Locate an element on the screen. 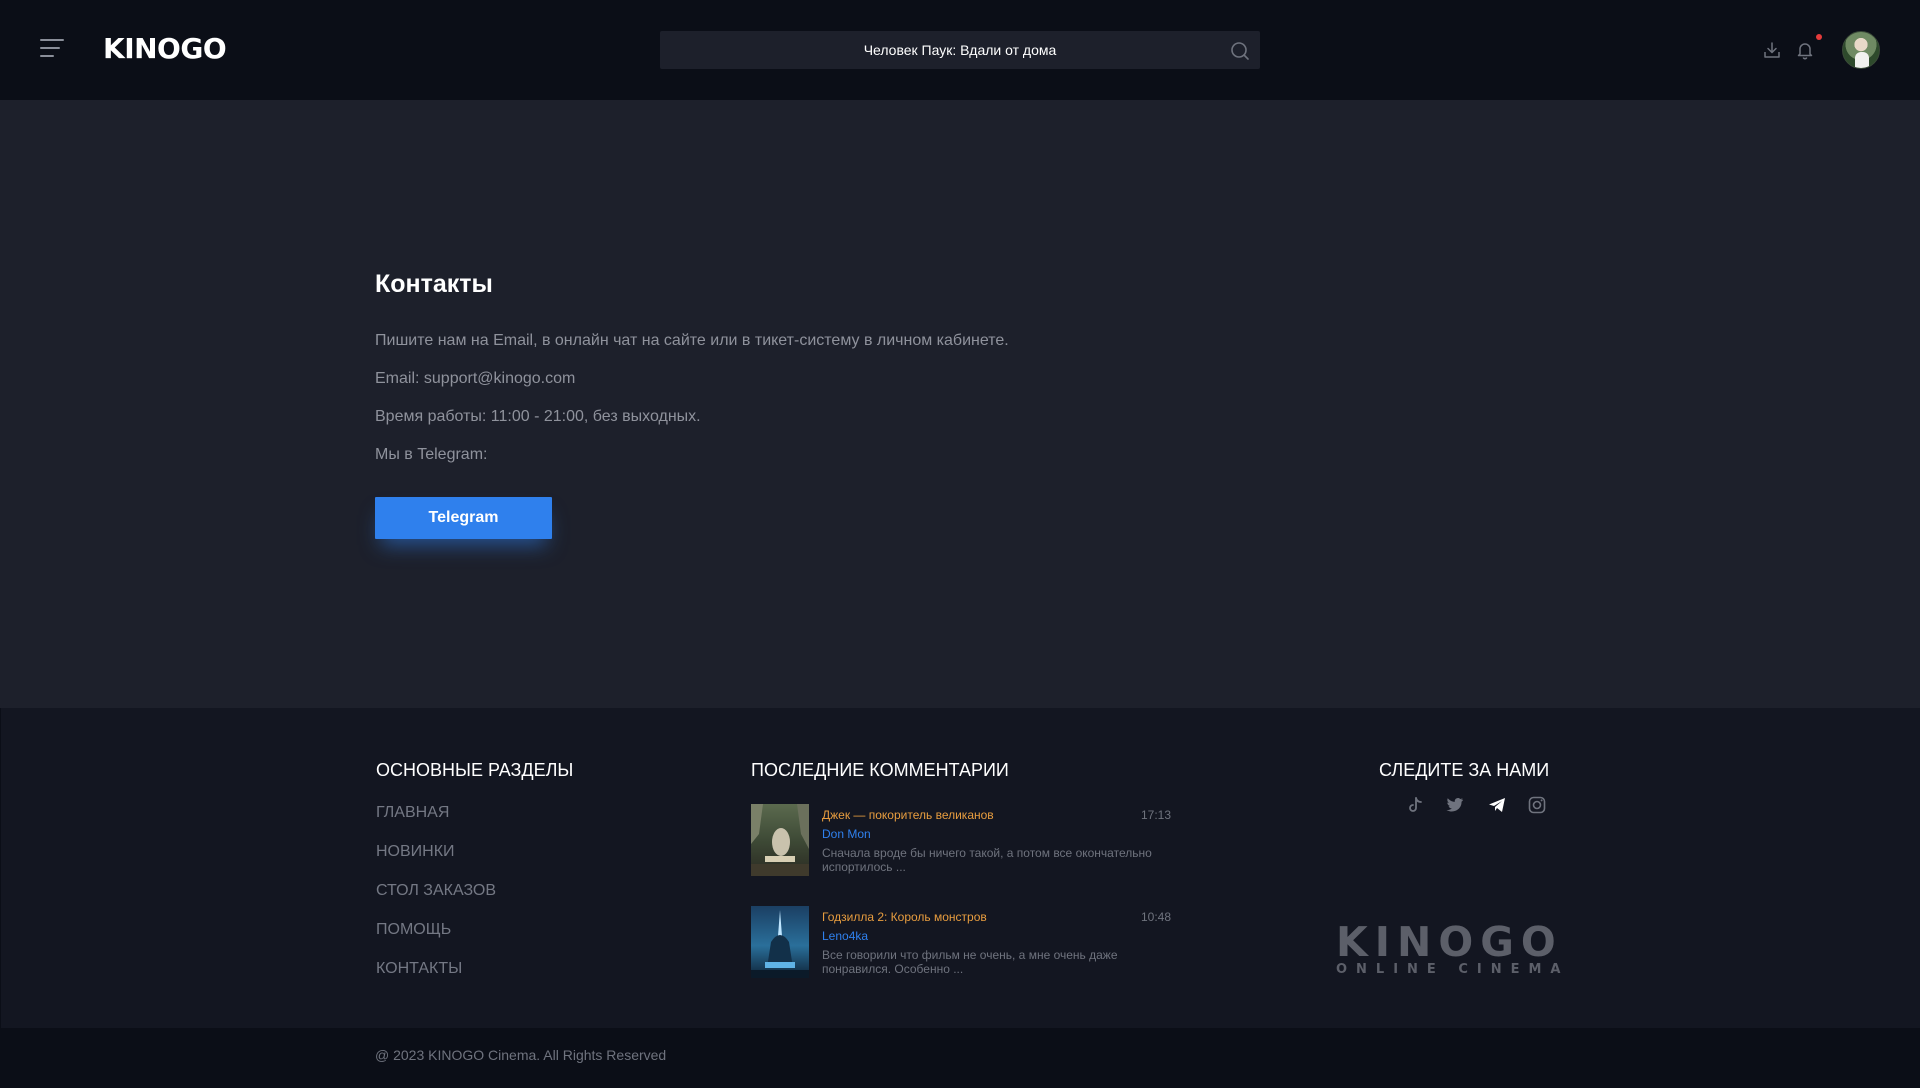  footer-link-home: ГЛАВНАЯ is located at coordinates (412, 813).